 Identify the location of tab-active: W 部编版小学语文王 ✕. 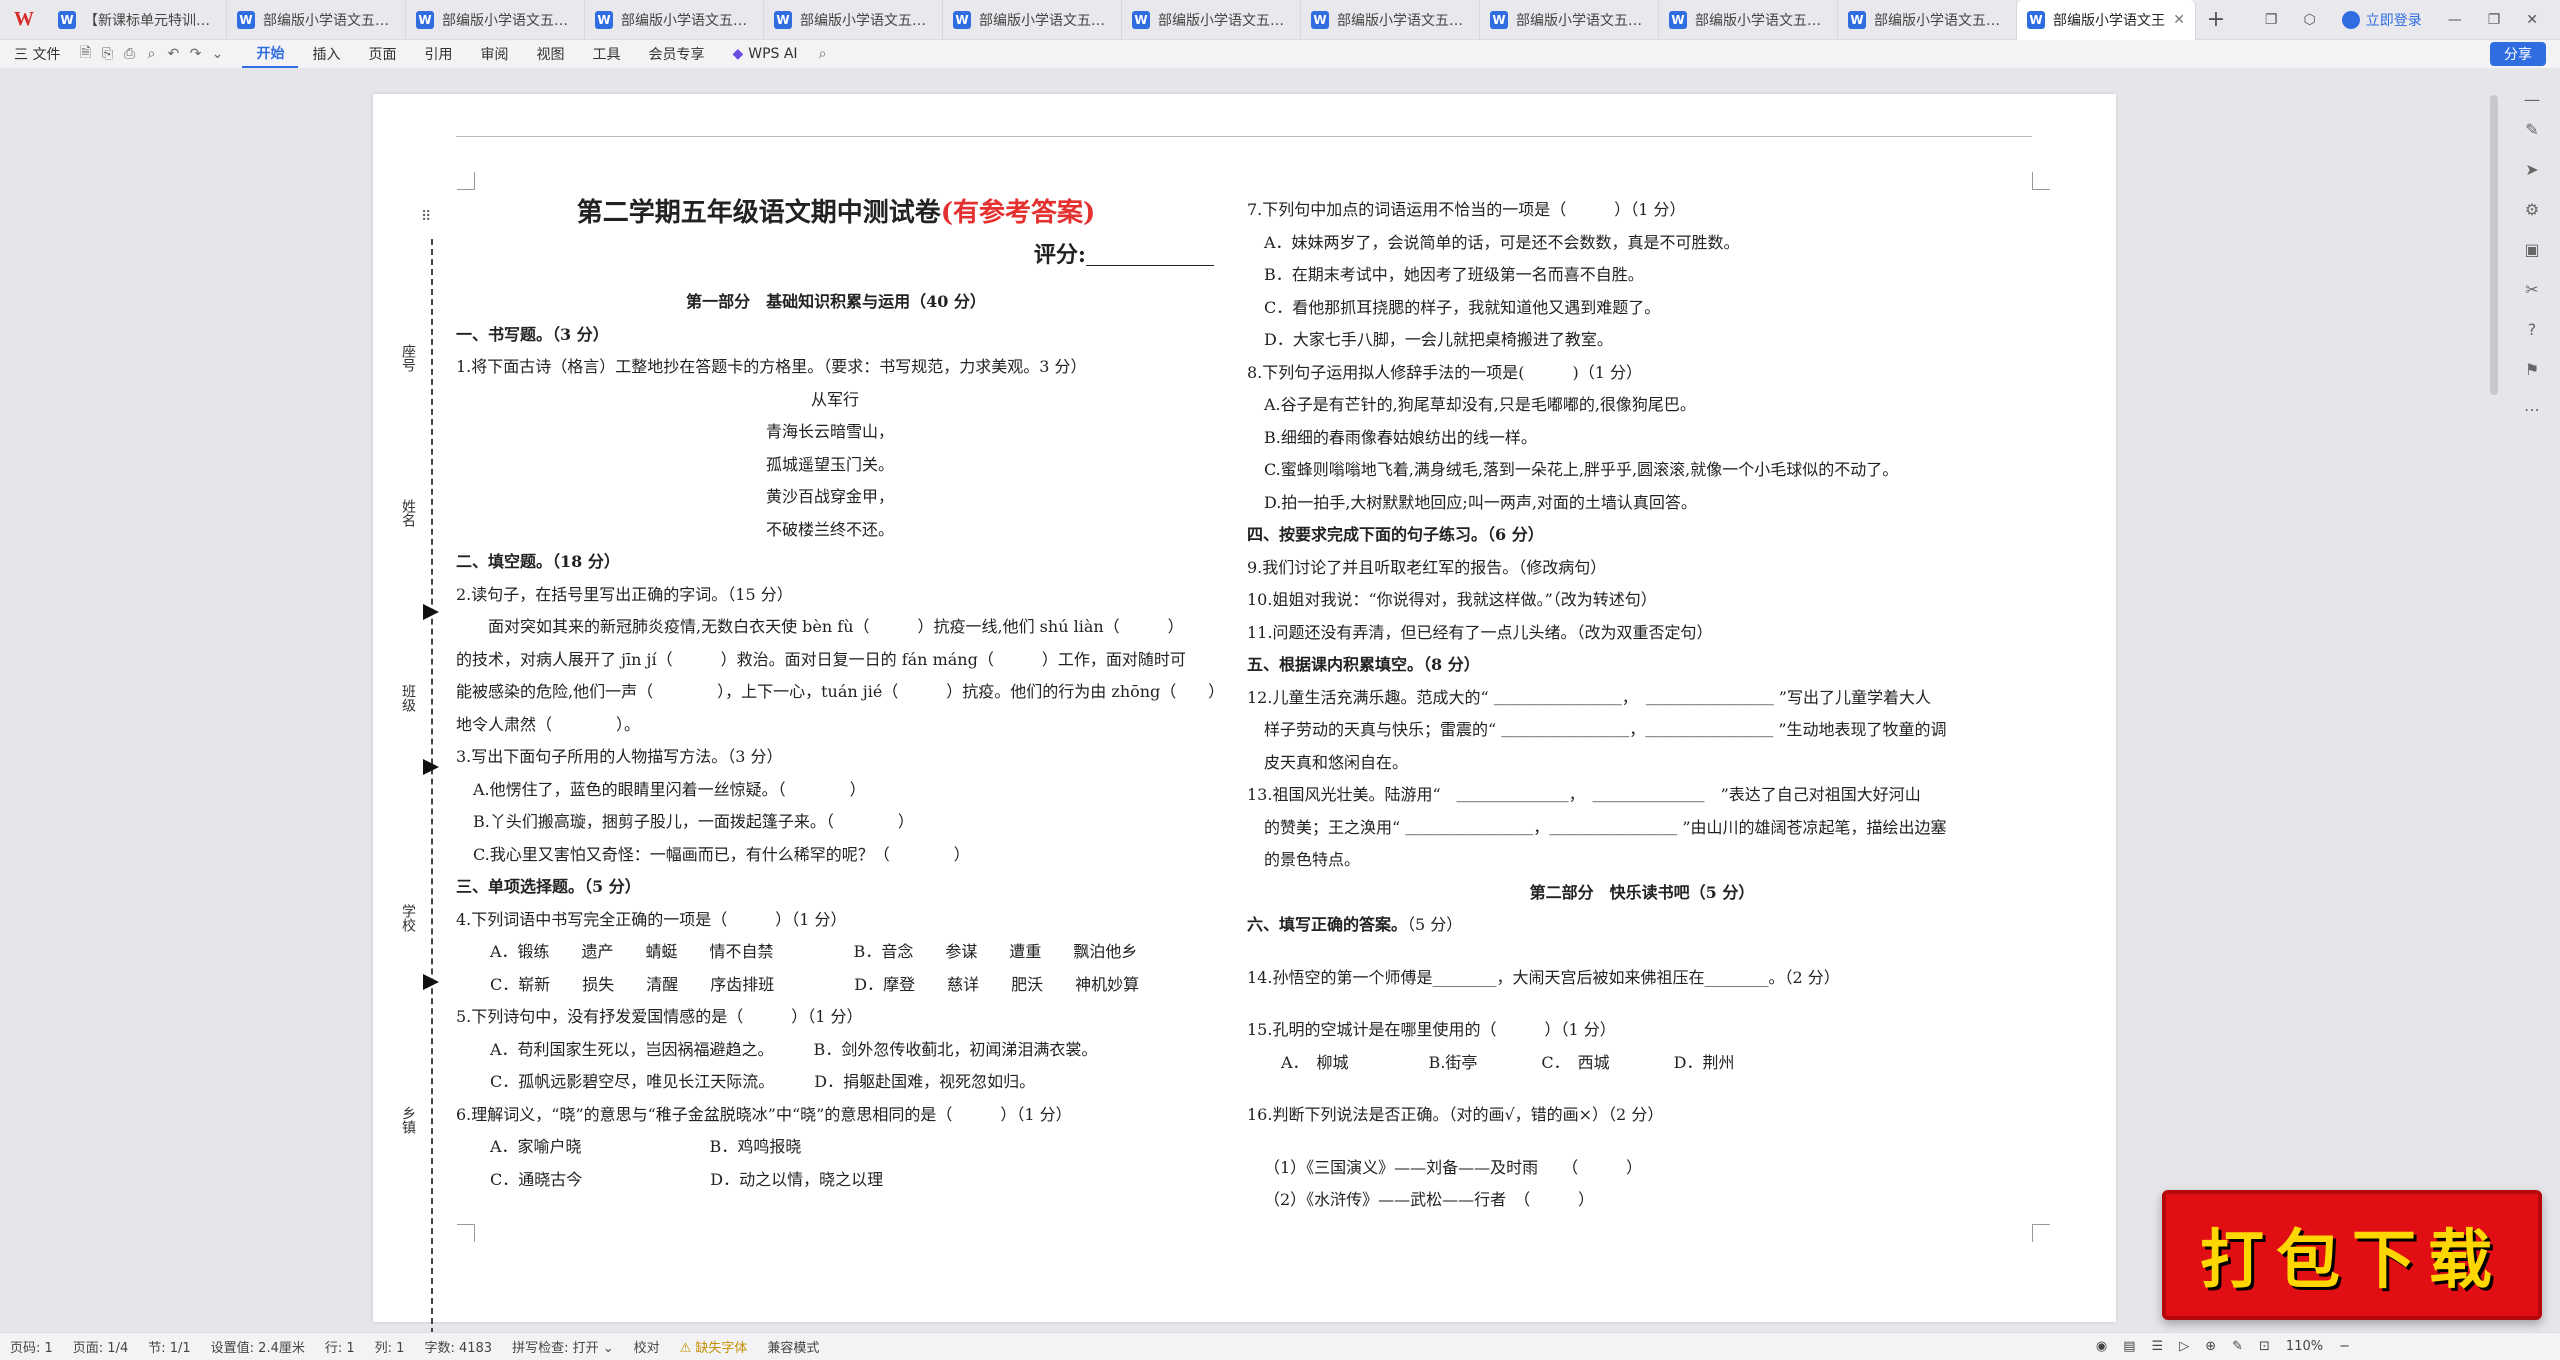
(2106, 20).